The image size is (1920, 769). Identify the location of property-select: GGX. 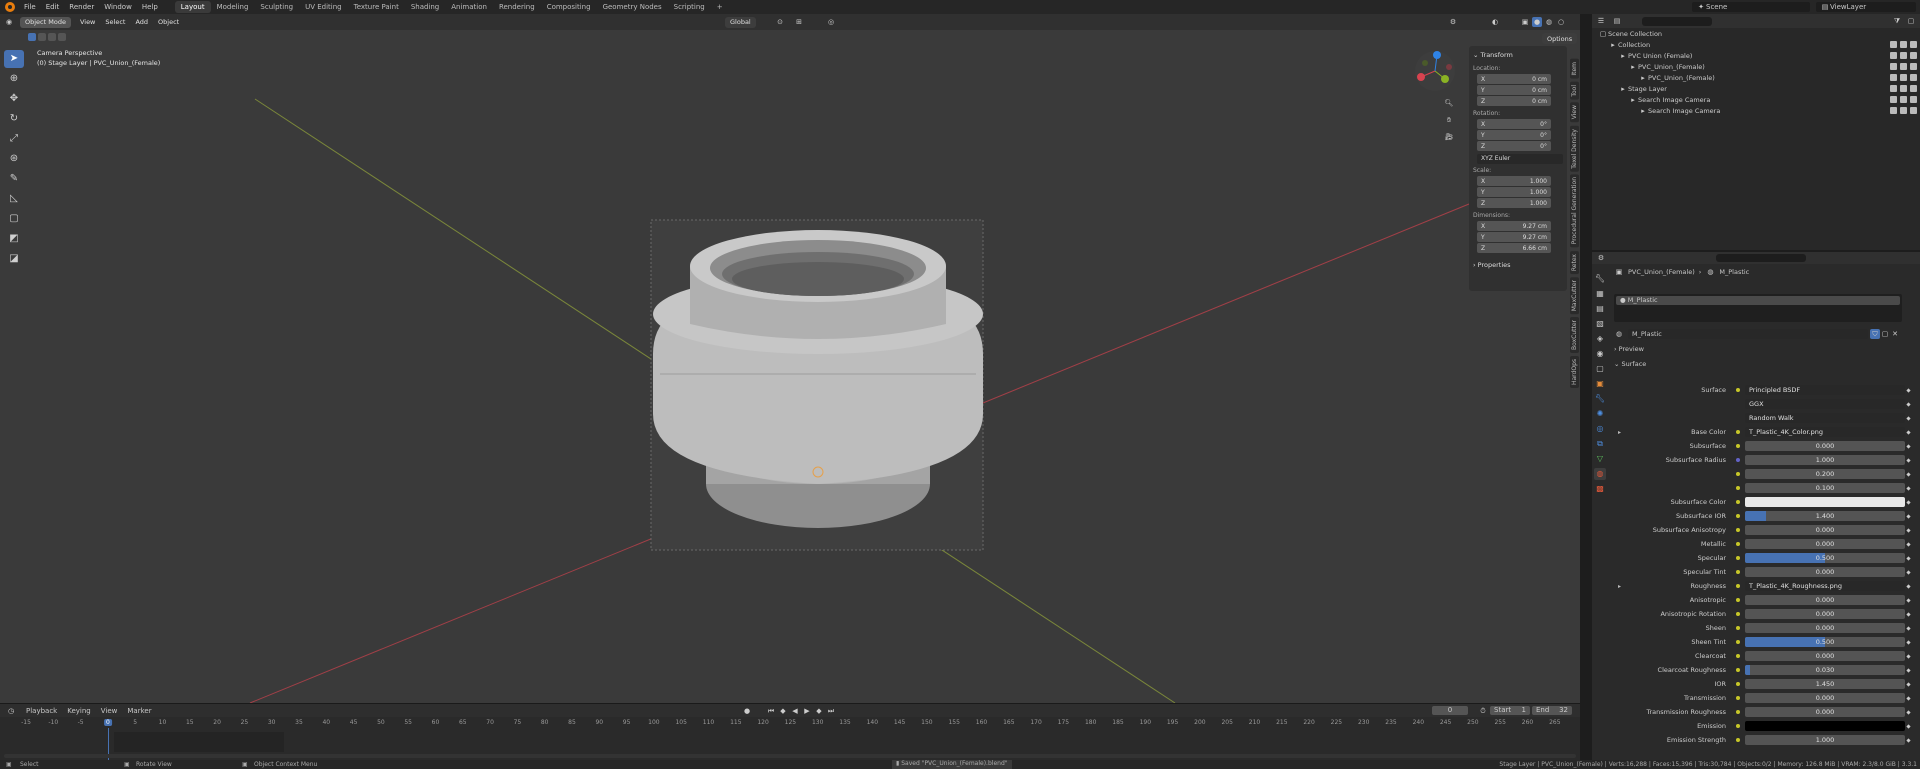
(1825, 404).